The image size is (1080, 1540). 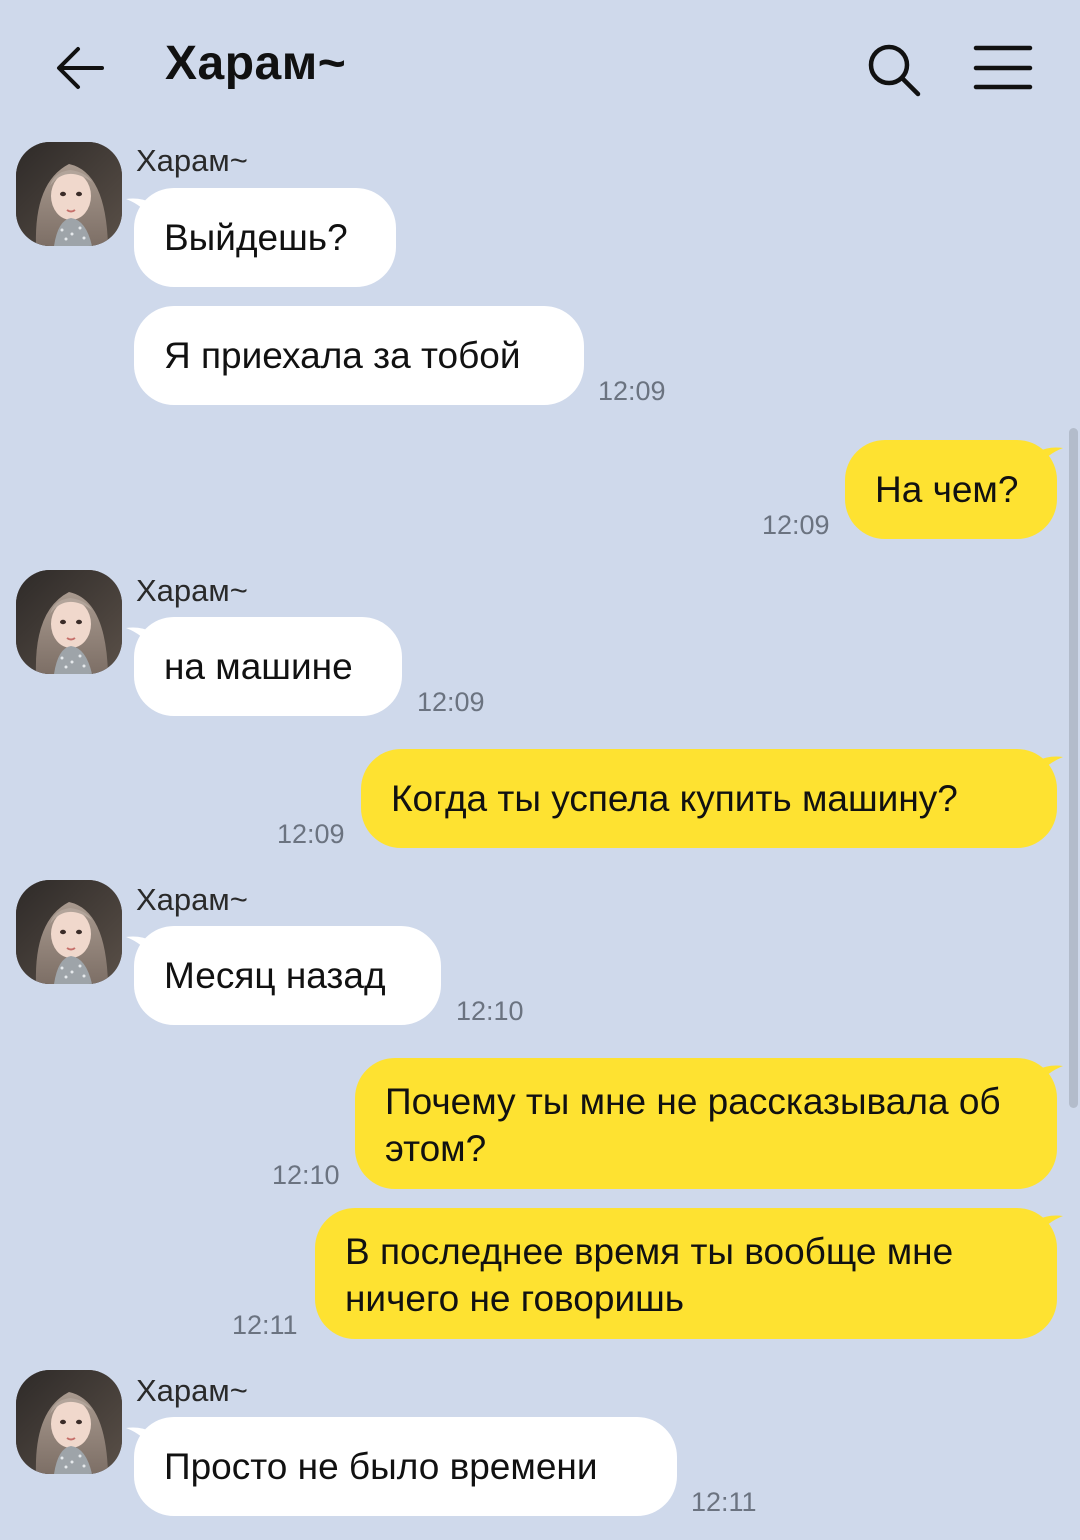 I want to click on message-bubble-incoming: Просто не было времени, so click(x=405, y=1466).